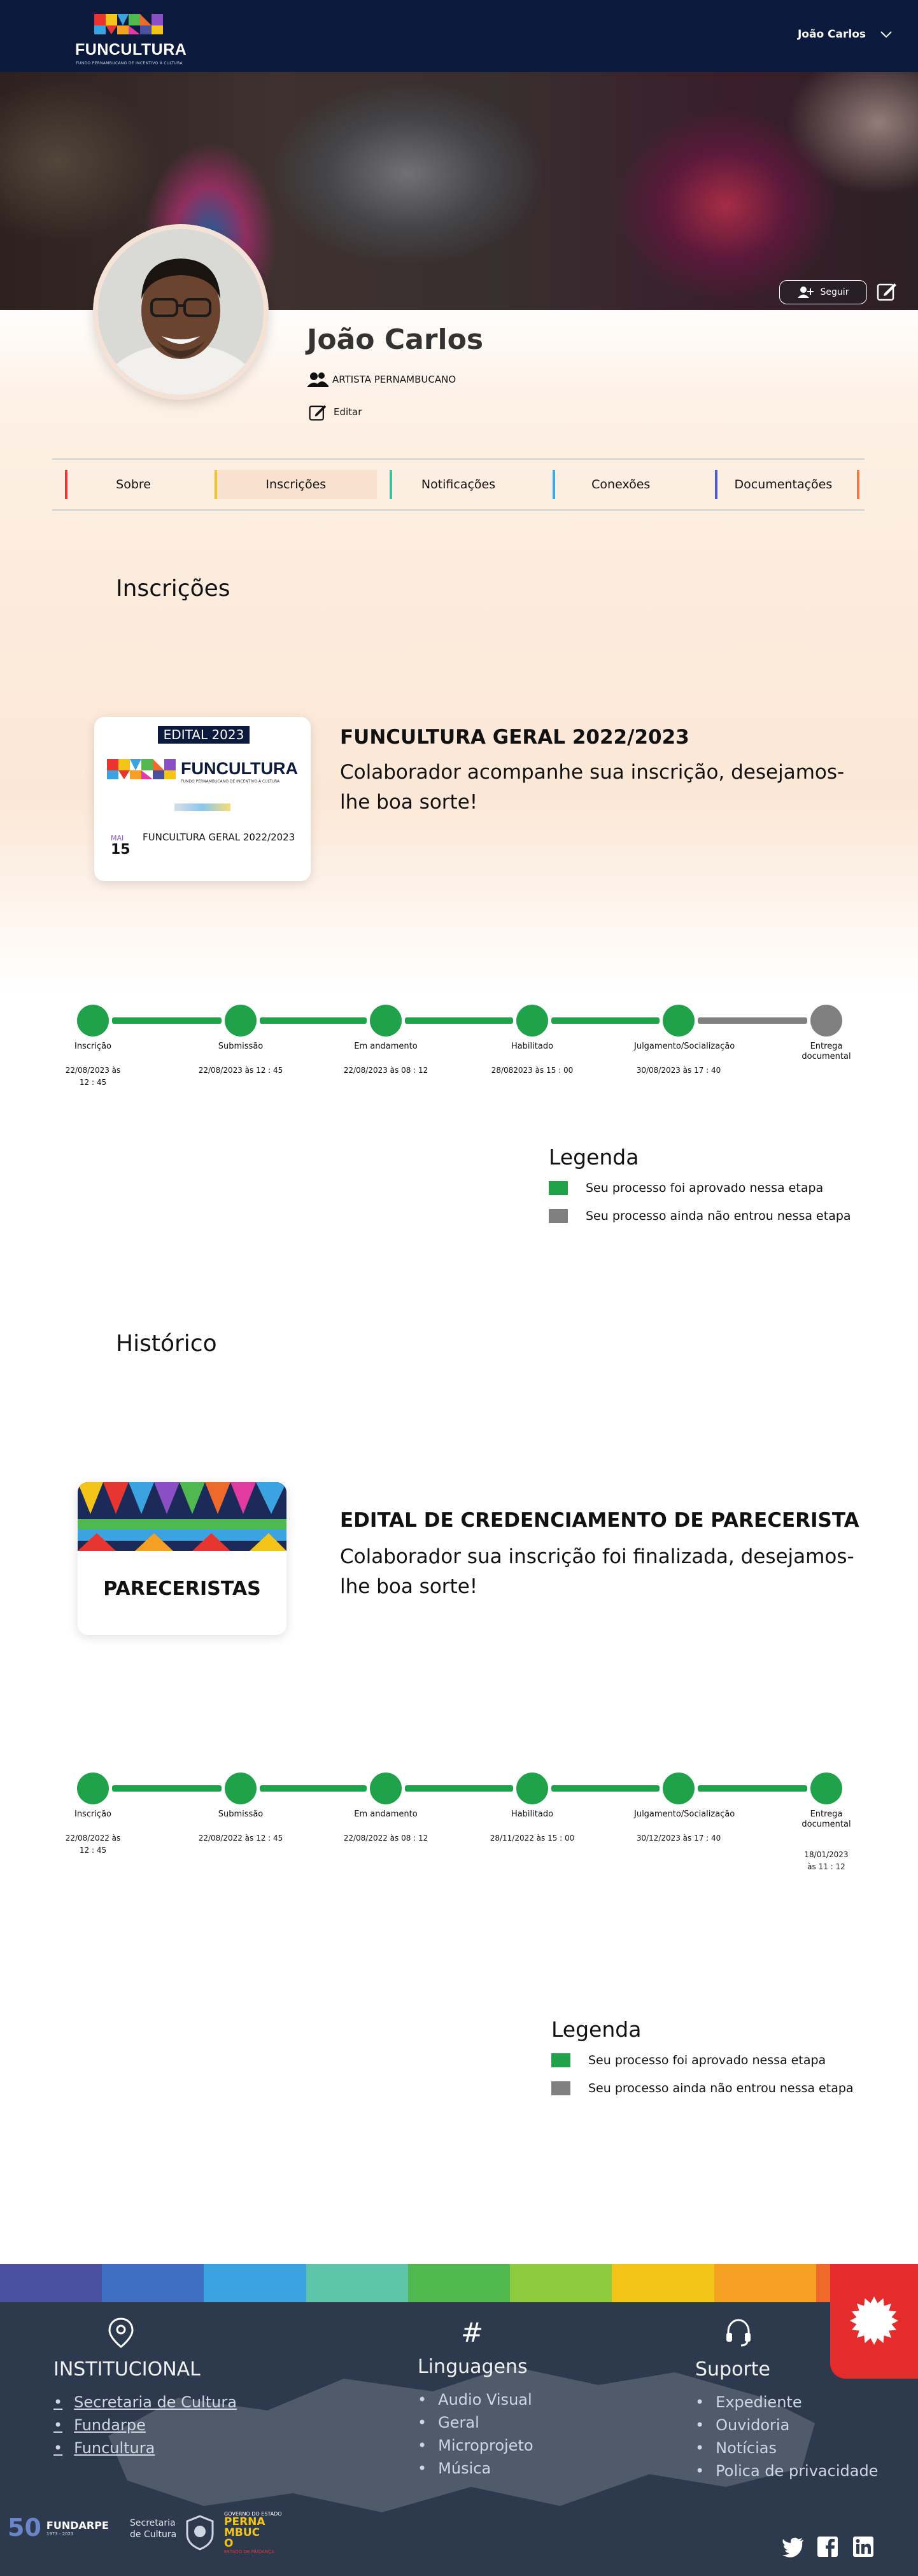 The height and width of the screenshot is (2576, 918). Describe the element at coordinates (831, 34) in the screenshot. I see `user-menu-name: João Carlos` at that location.